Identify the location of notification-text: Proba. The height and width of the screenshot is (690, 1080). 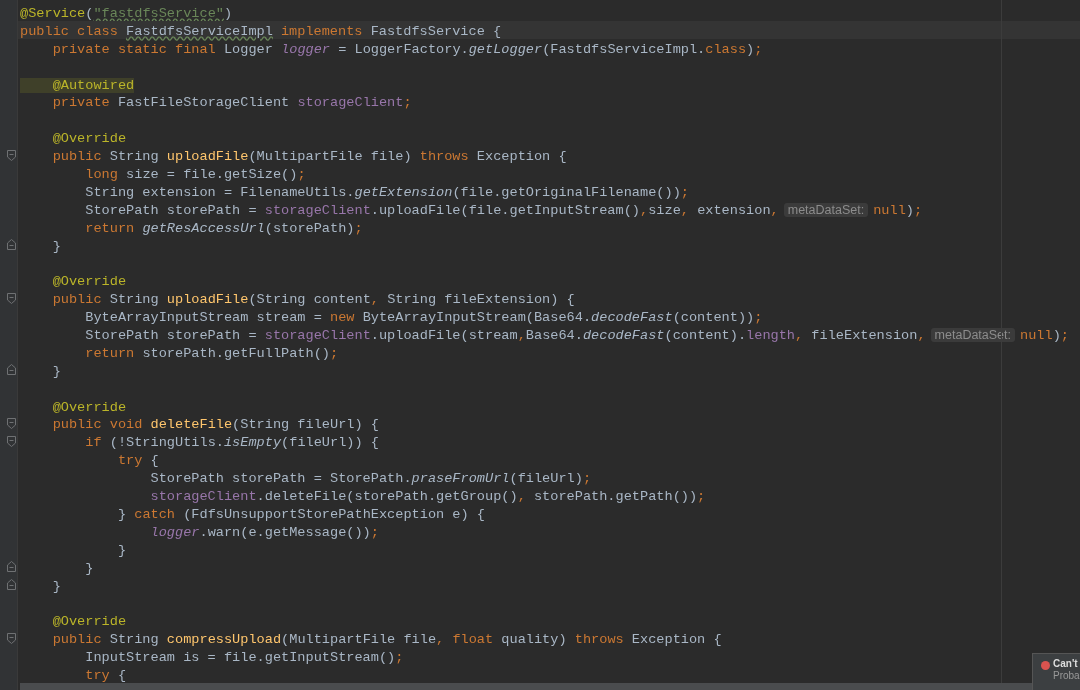
(1066, 676).